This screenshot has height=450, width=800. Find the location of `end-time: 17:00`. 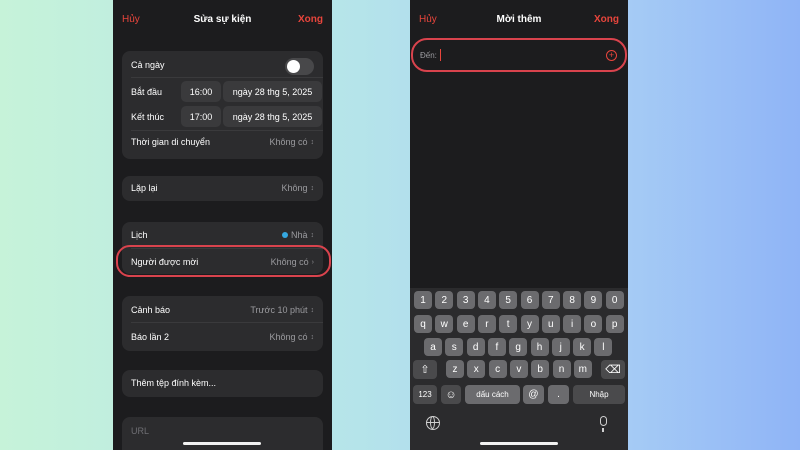

end-time: 17:00 is located at coordinates (201, 116).